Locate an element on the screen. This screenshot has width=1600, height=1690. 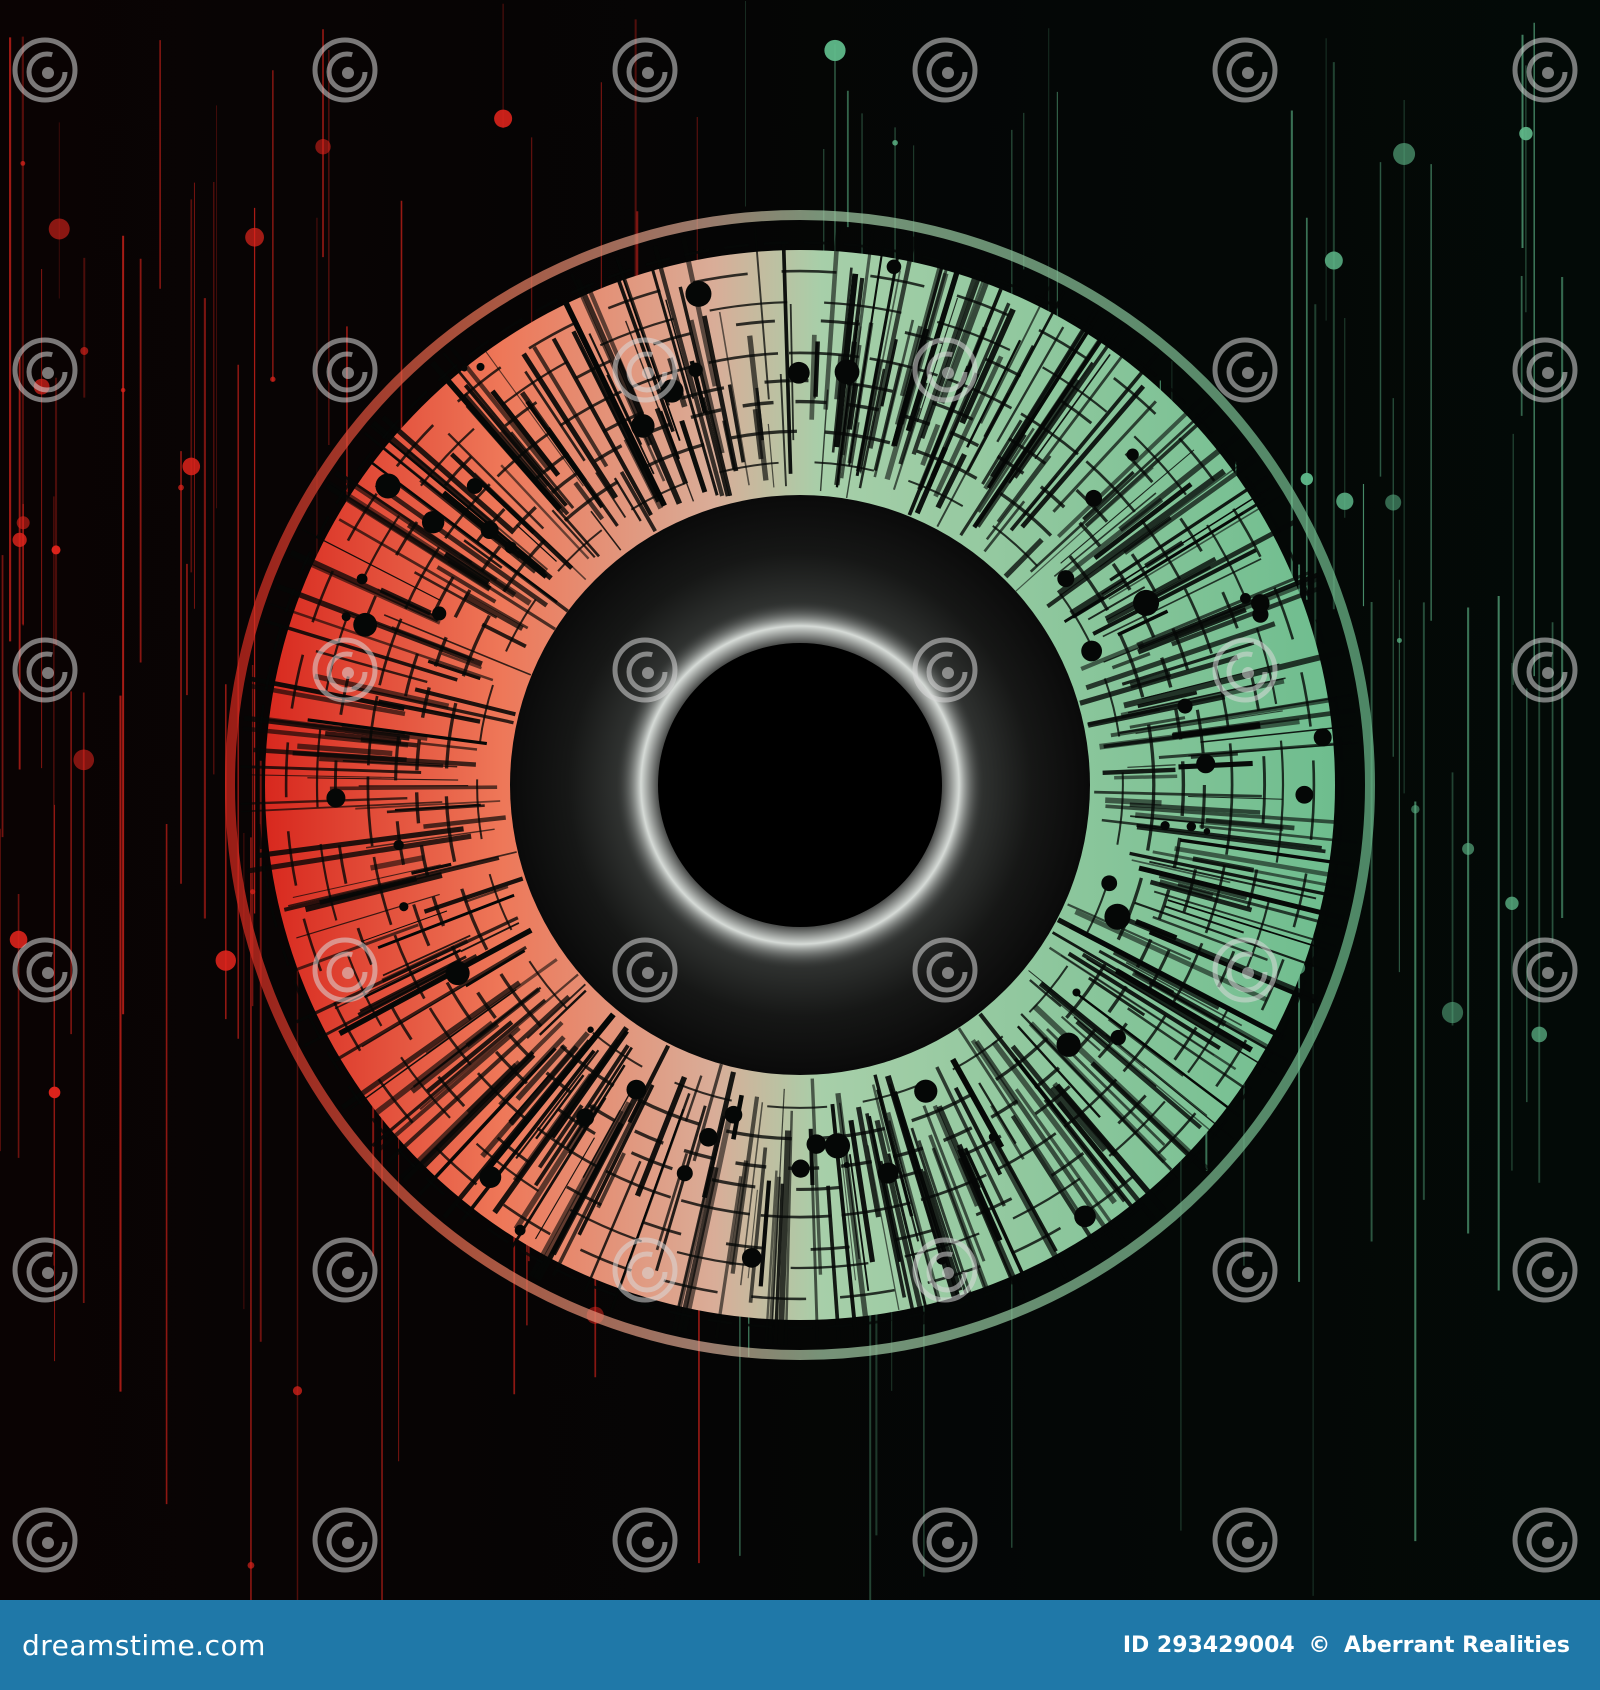
copyright-symbol: © is located at coordinates (1319, 1645).